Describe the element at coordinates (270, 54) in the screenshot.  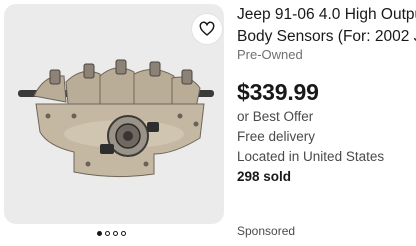
I see `condition-label: Pre-Owned` at that location.